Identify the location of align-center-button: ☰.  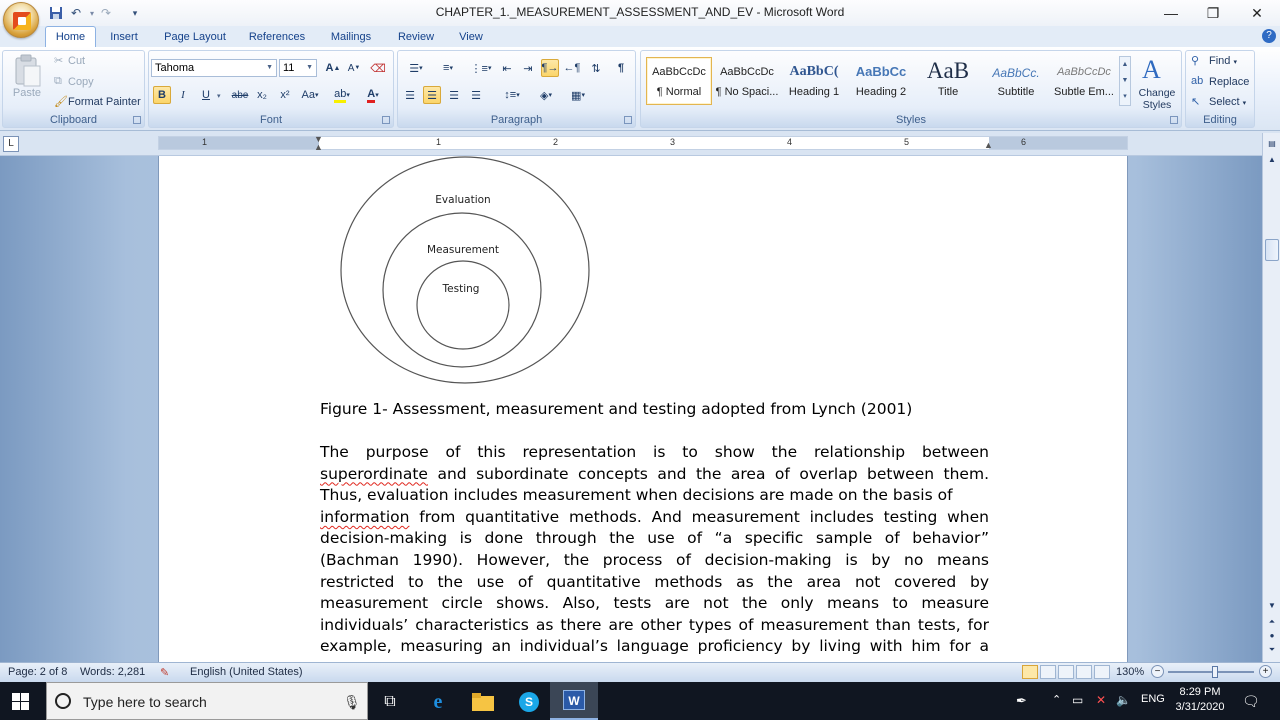
(432, 95).